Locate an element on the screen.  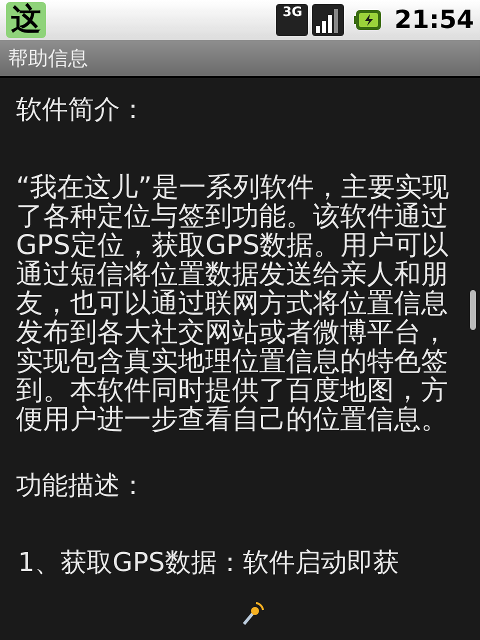
network-type-icon: 3G is located at coordinates (292, 20).